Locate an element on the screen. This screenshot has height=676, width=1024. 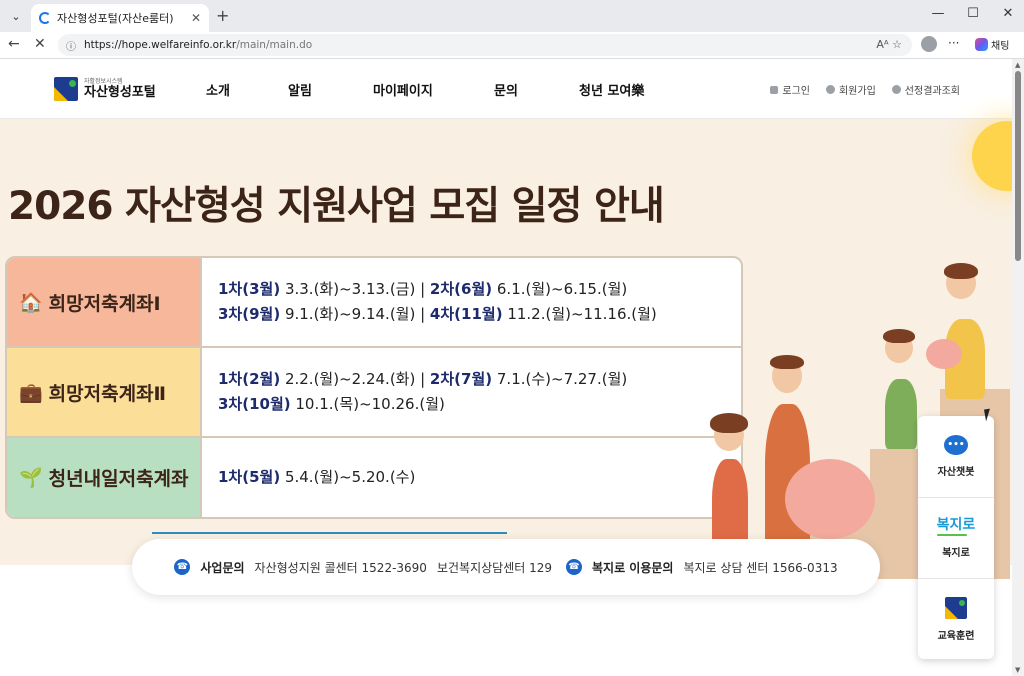
round-dates: 9.1.(화)~9.14.(월) | is located at coordinates (355, 314).